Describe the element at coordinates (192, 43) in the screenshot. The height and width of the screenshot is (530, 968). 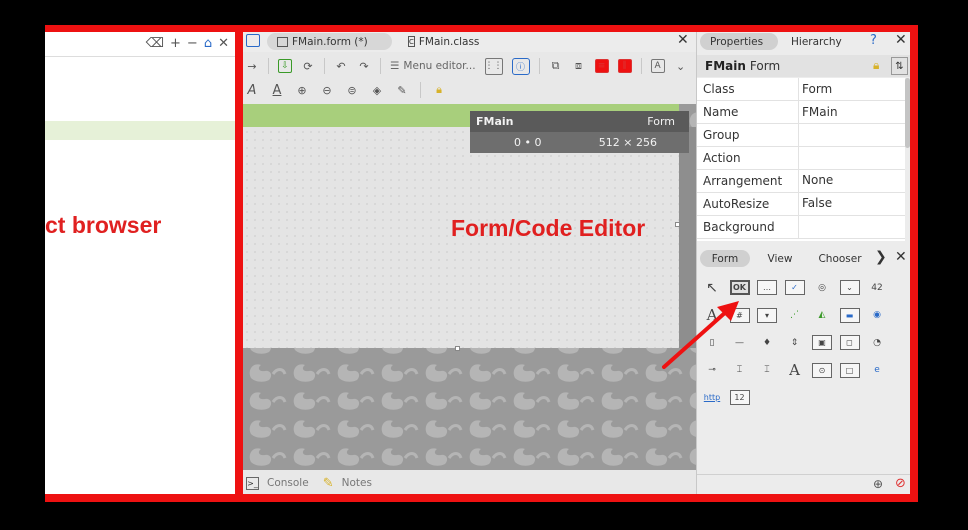
I see `minus-icon: −` at that location.